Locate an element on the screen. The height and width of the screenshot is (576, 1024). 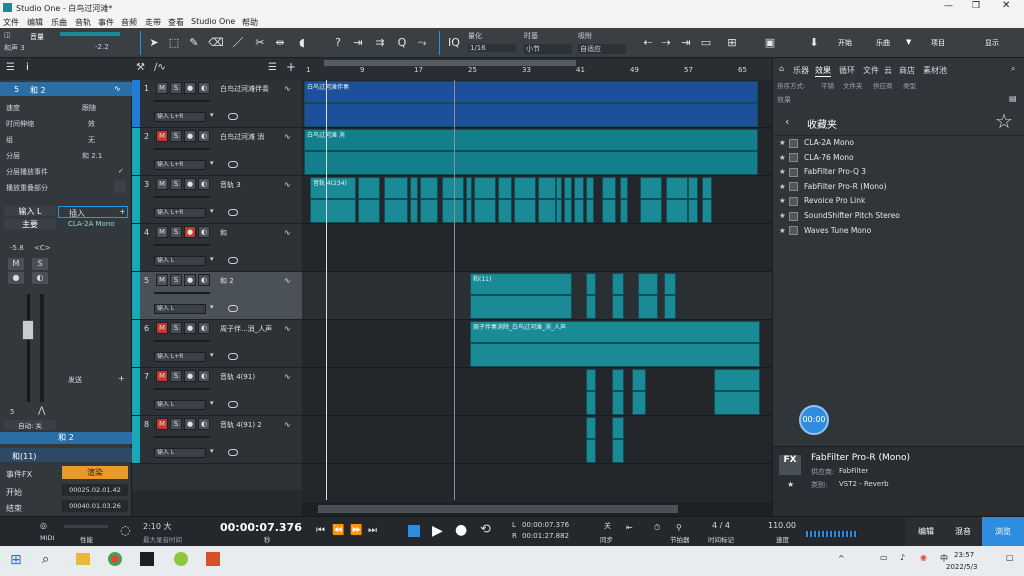
tray-chevron-icon: ^ is located at coordinates (841, 558).